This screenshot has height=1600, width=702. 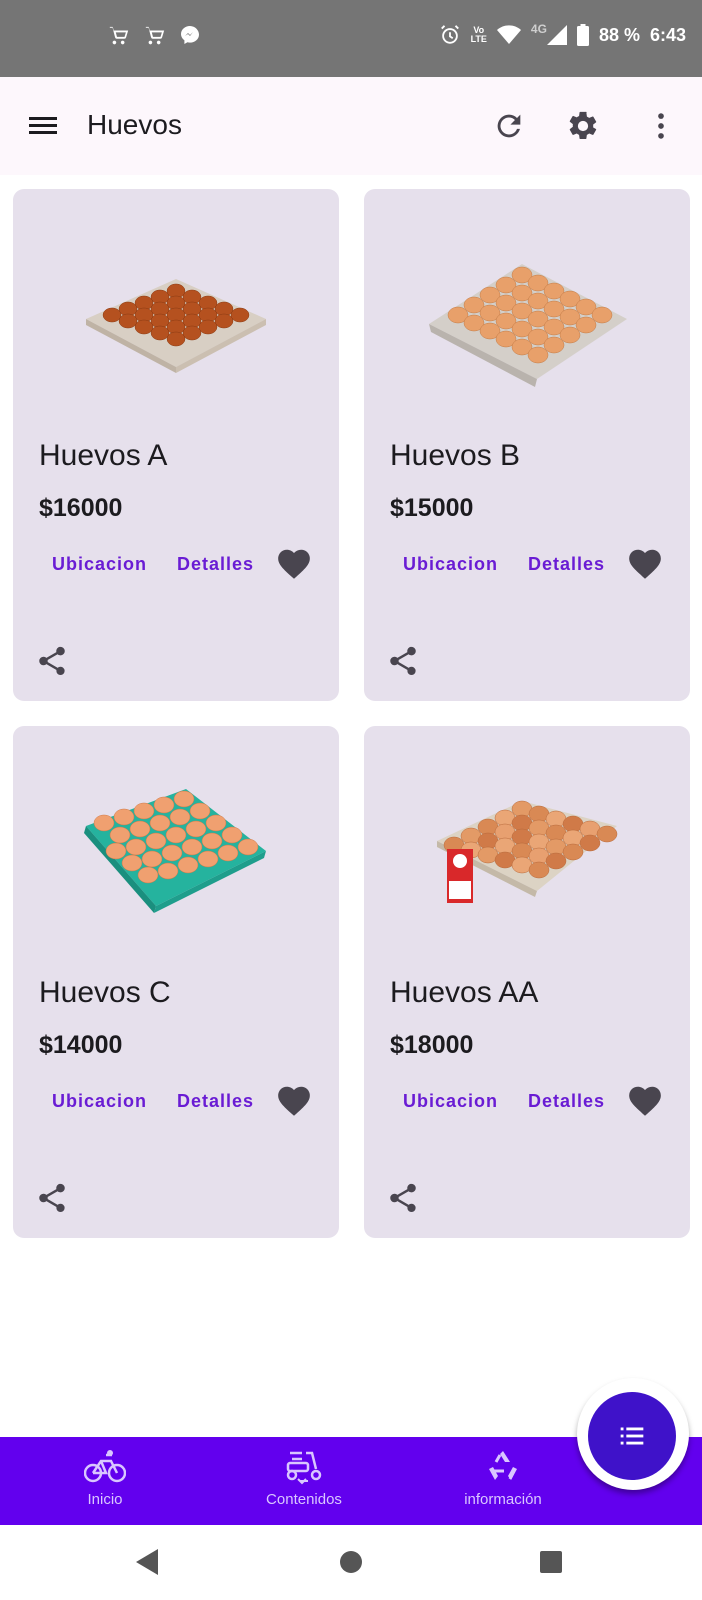 What do you see at coordinates (583, 126) in the screenshot?
I see `settings-icon` at bounding box center [583, 126].